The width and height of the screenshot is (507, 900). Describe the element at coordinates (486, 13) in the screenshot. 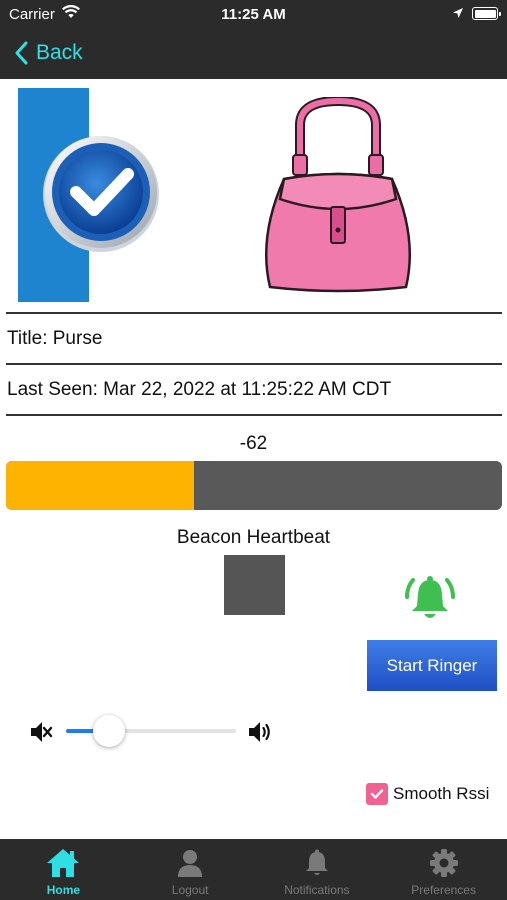

I see `battery-icon` at that location.